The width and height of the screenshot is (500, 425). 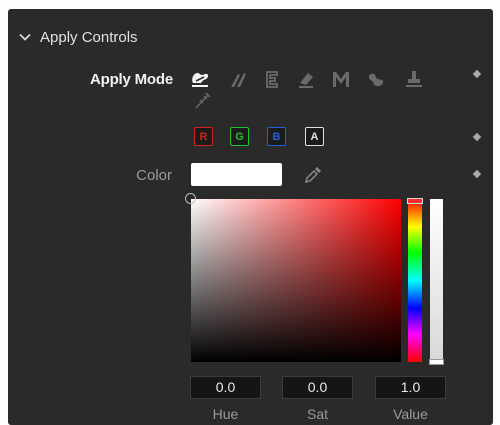 What do you see at coordinates (238, 79) in the screenshot?
I see `apply-clone-mode-icon` at bounding box center [238, 79].